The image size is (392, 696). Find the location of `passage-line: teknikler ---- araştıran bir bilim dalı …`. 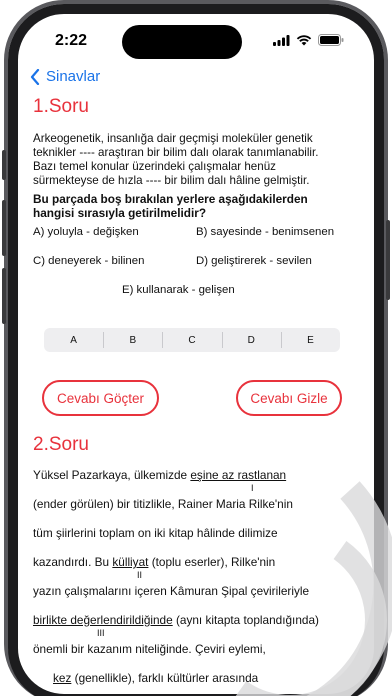

passage-line: teknikler ---- araştıran bir bilim dalı … is located at coordinates (176, 152).